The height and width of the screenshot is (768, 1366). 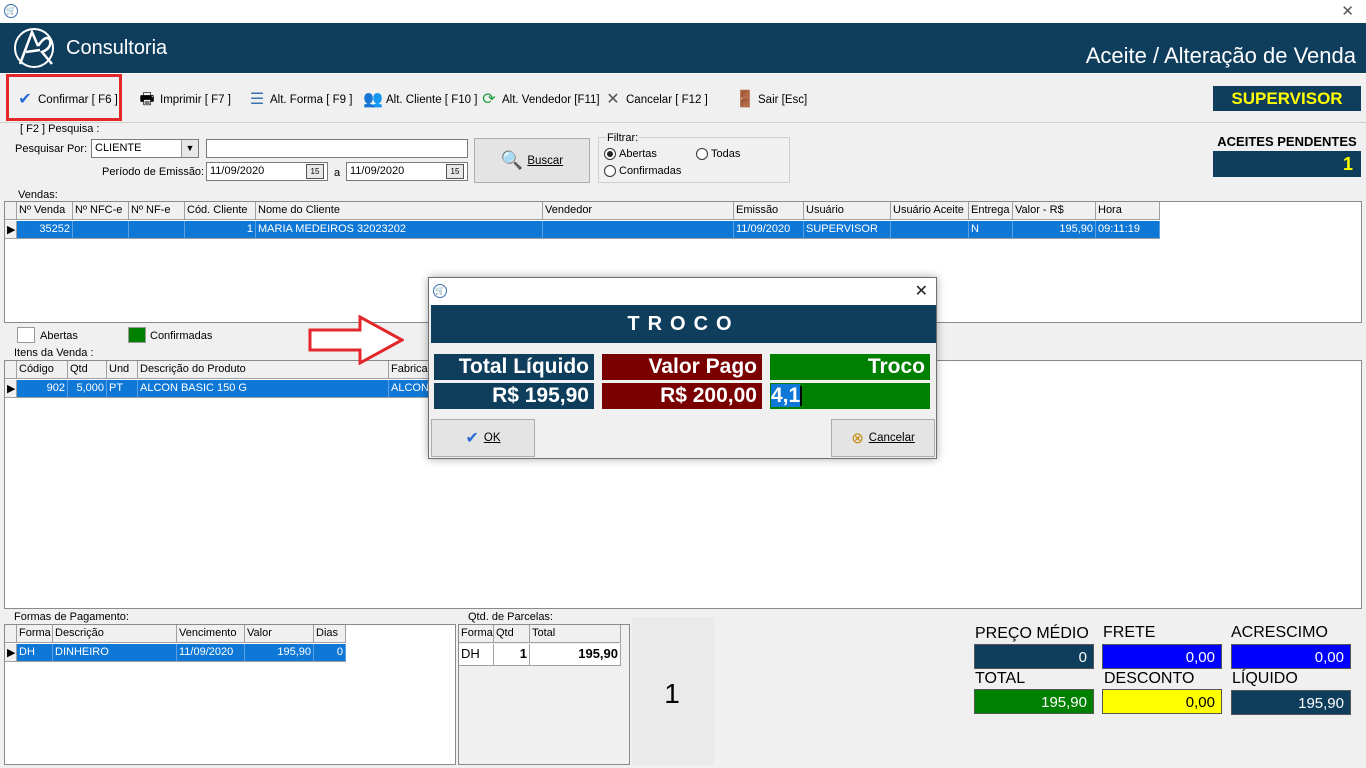 What do you see at coordinates (638, 154) in the screenshot?
I see `filter-open-label: Abertas` at bounding box center [638, 154].